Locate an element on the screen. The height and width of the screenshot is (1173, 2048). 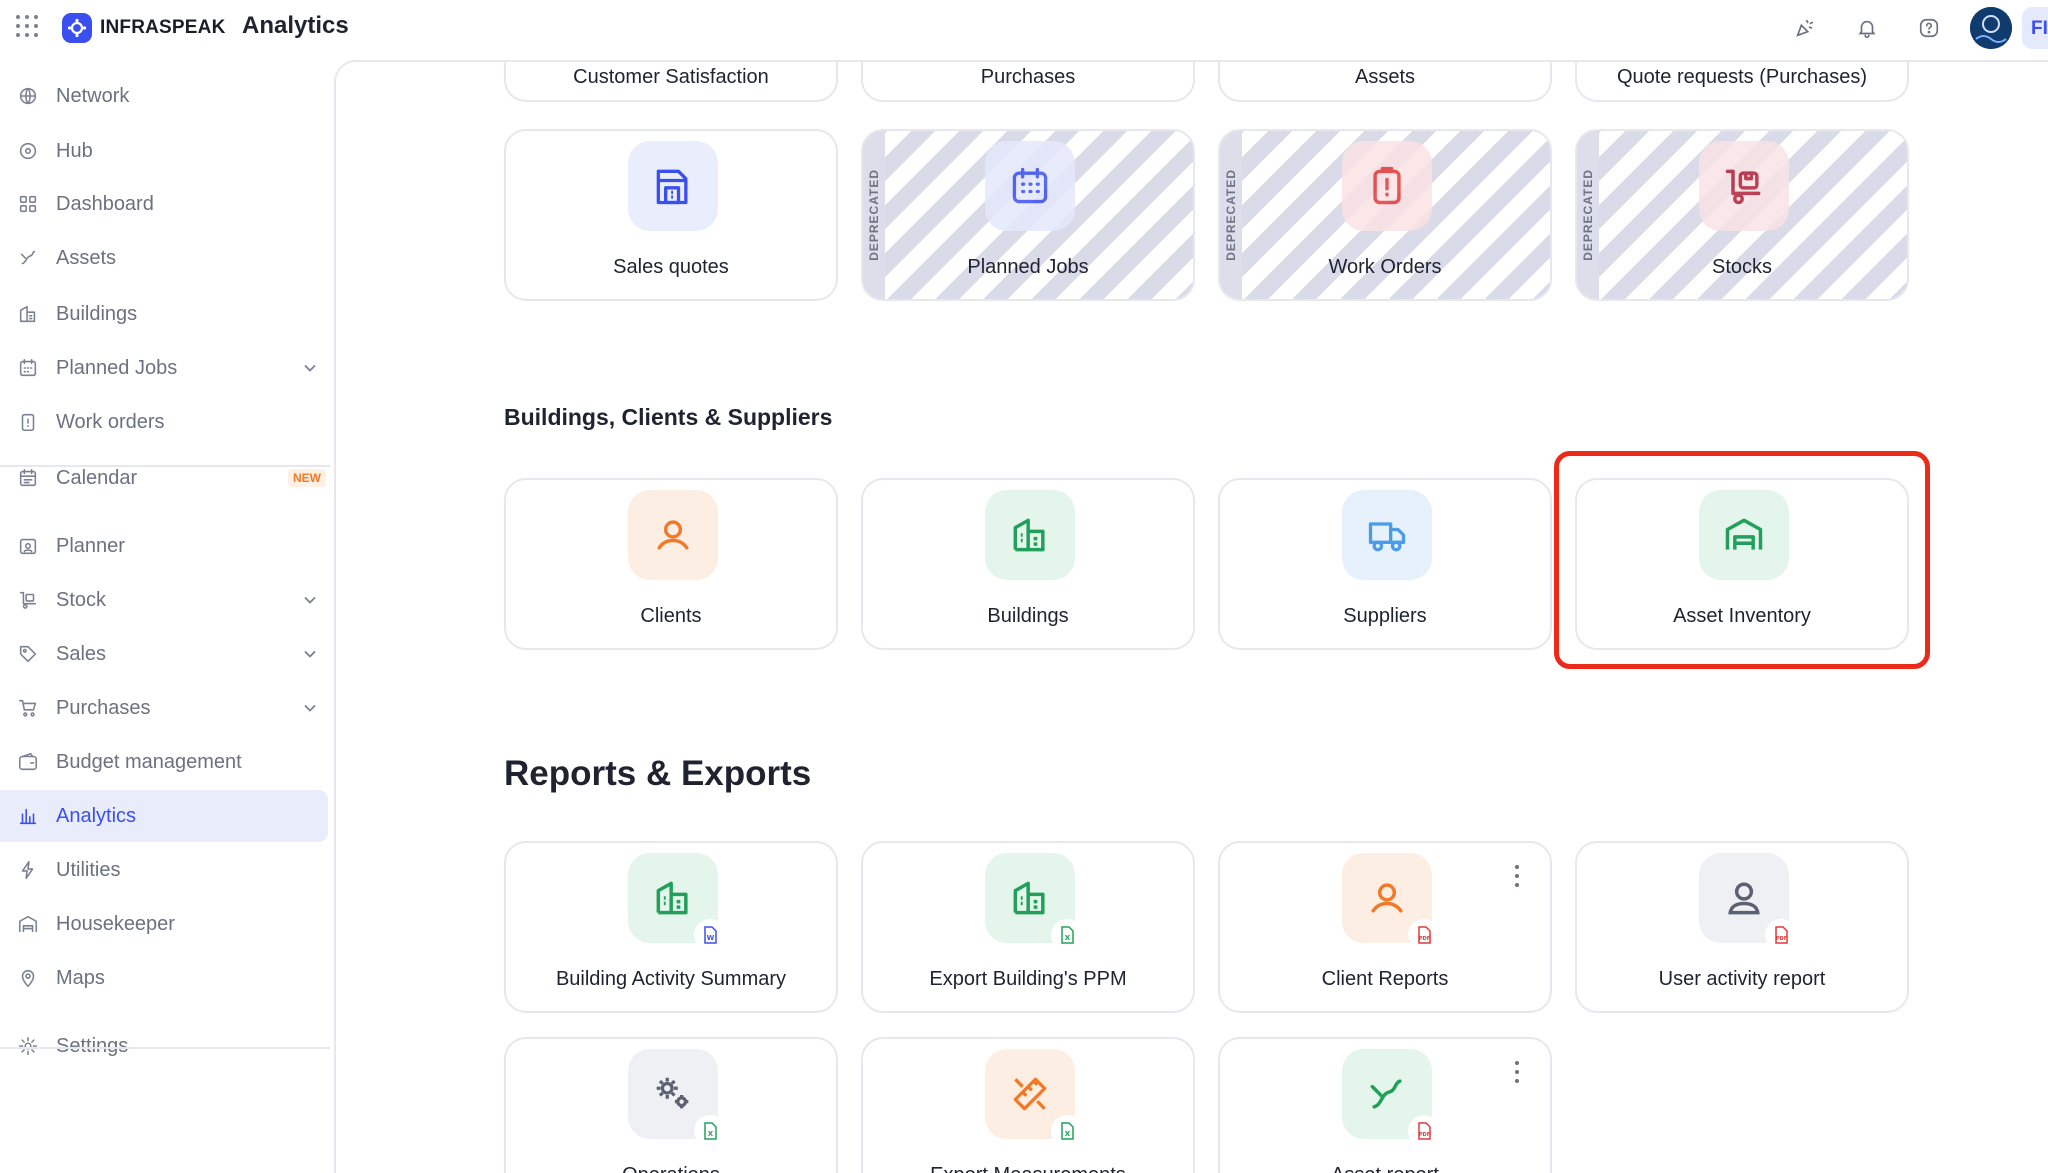
assets-icon is located at coordinates (28, 258).